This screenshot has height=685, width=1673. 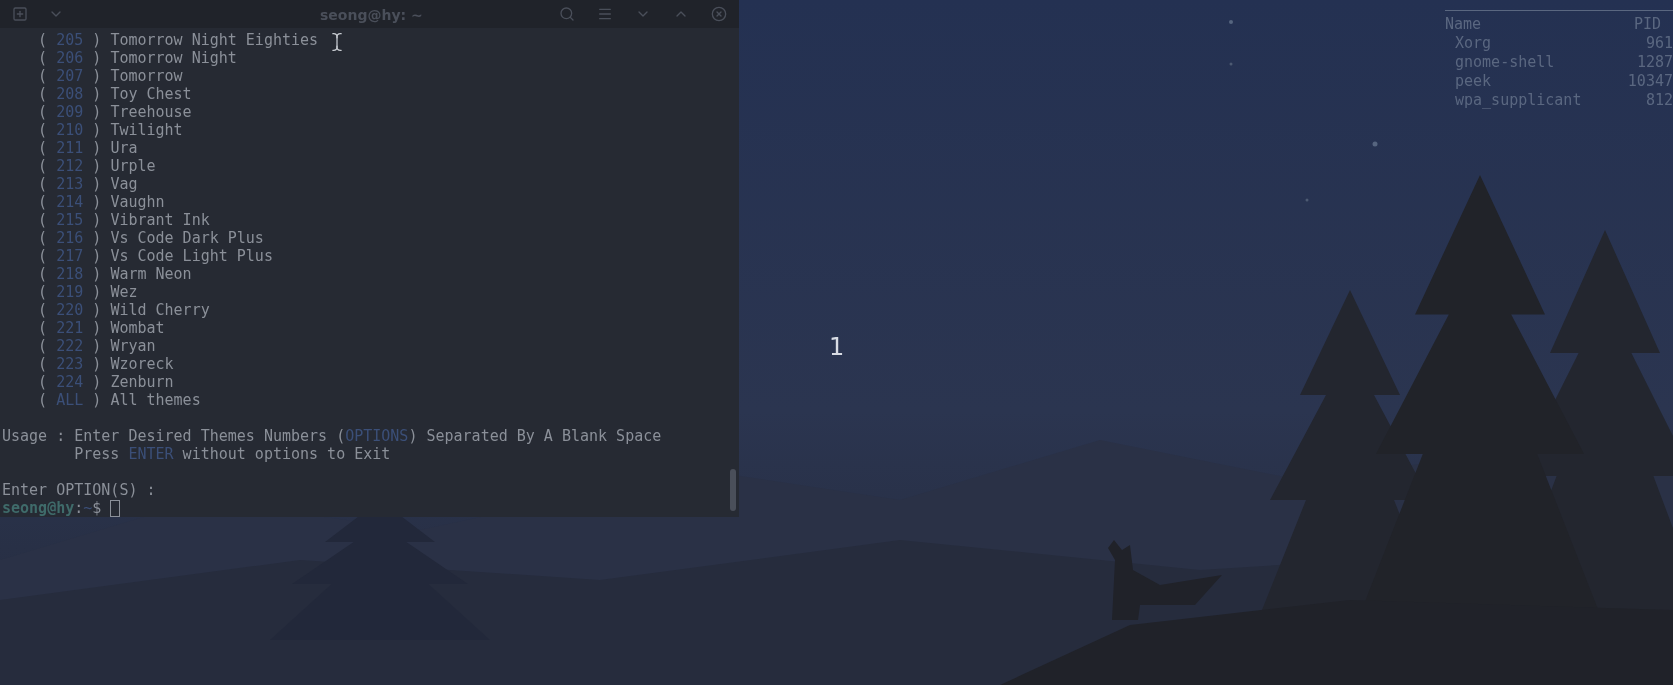 What do you see at coordinates (123, 220) in the screenshot?
I see `theme-option-line: ( 215 ) Vibrant Ink` at bounding box center [123, 220].